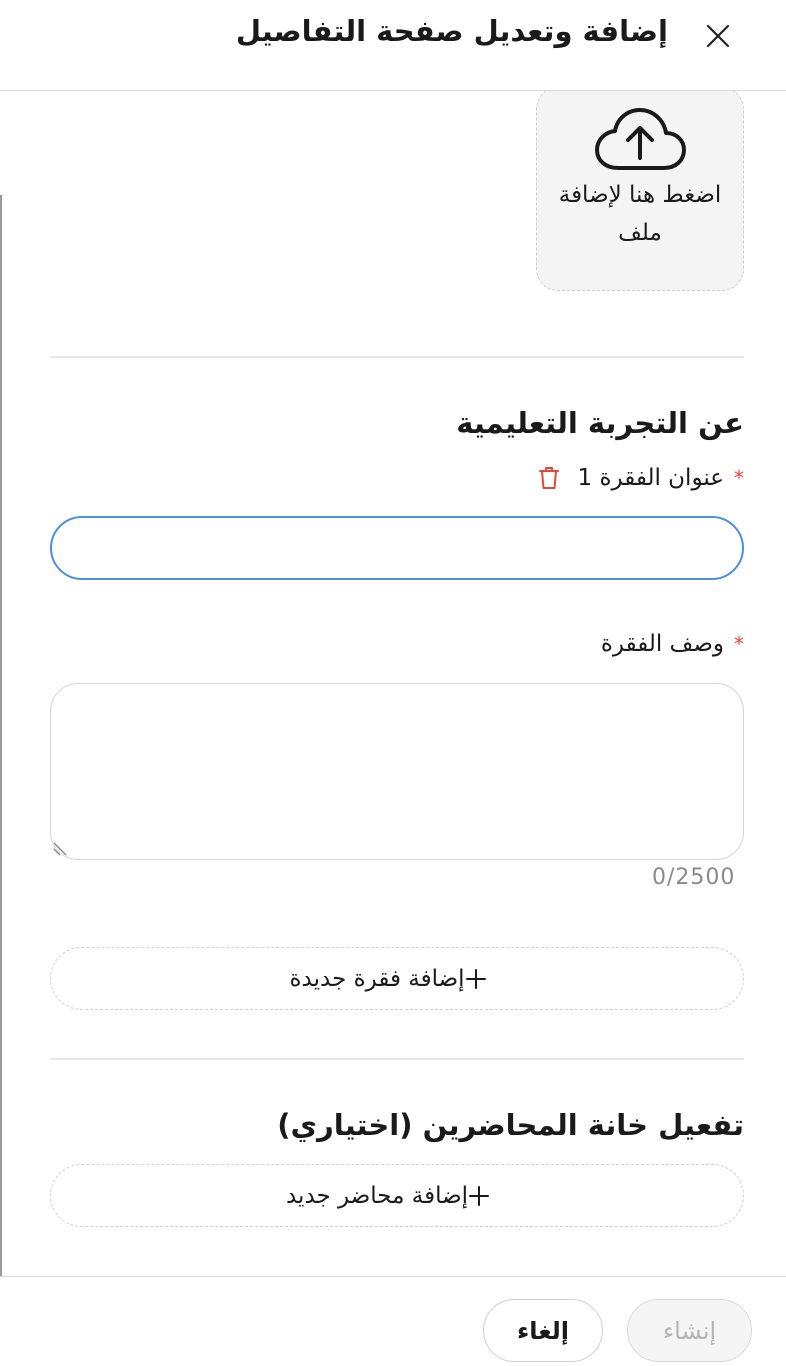  I want to click on resize-grip-icon, so click(60, 849).